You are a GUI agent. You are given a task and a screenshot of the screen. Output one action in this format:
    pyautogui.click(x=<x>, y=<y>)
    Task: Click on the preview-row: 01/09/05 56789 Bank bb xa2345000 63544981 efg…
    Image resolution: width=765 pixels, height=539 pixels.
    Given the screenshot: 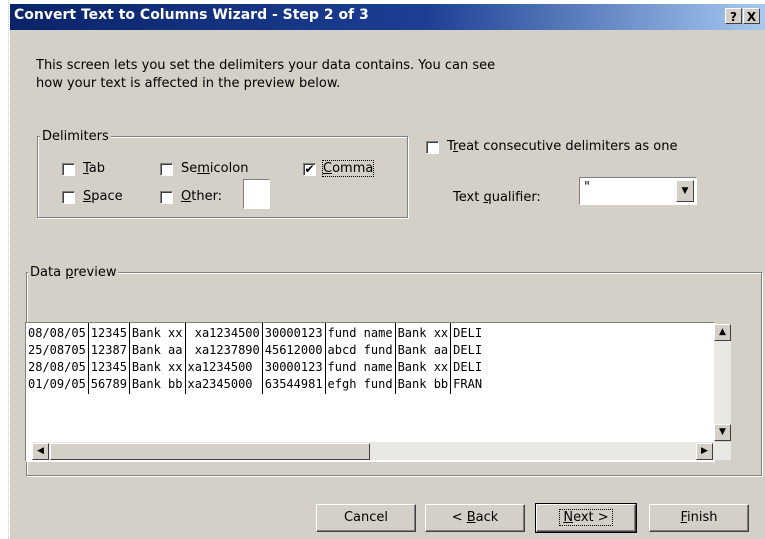 What is the action you would take?
    pyautogui.click(x=255, y=385)
    